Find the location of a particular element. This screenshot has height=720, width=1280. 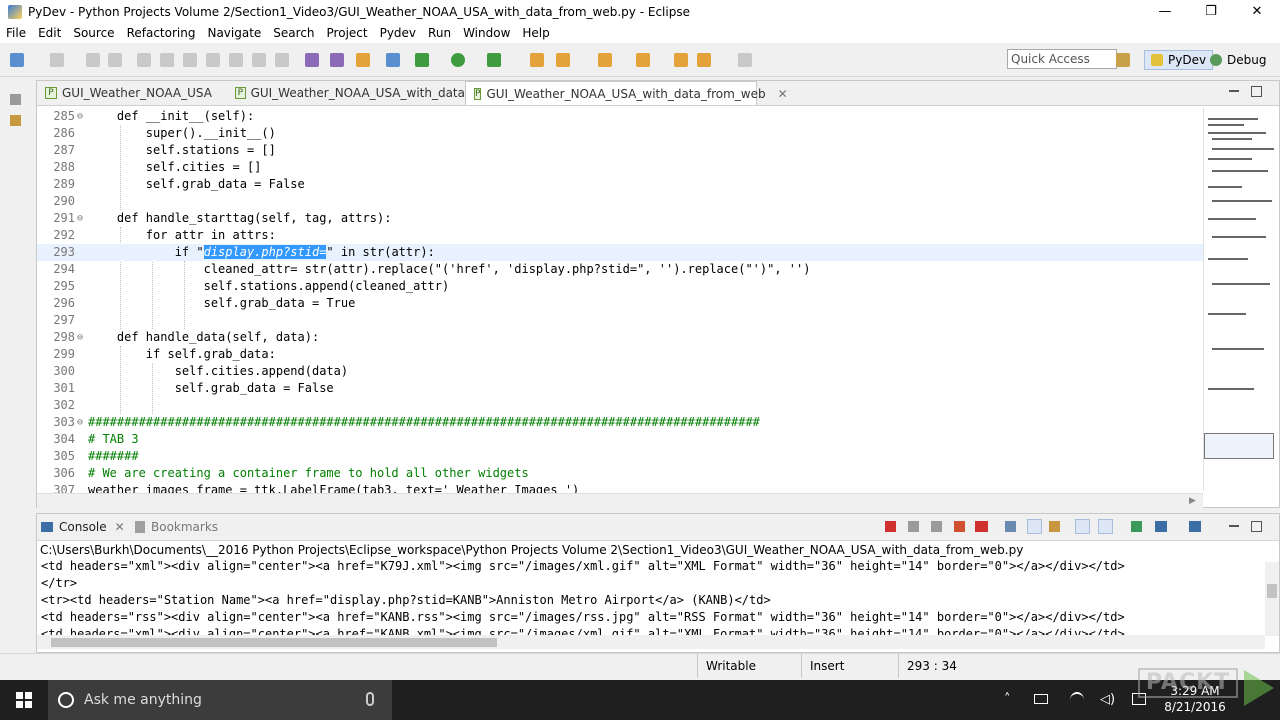

minimize-button: — is located at coordinates (1165, 11).